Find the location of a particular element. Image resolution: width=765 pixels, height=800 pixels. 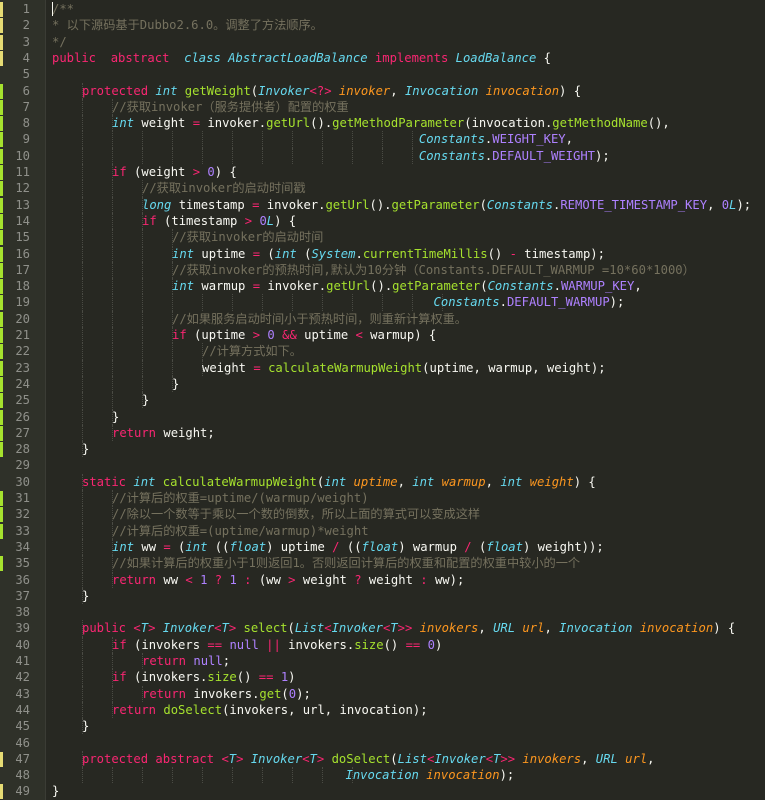

code-token: size is located at coordinates (222, 677).